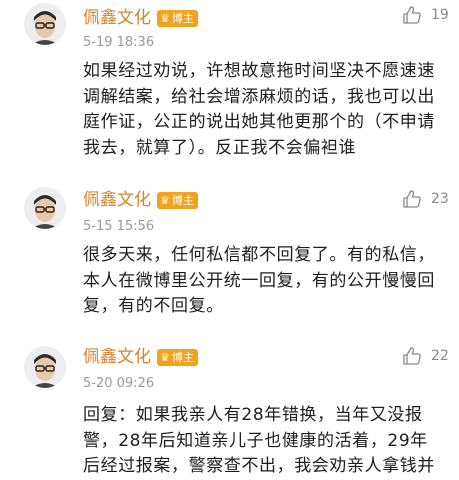  What do you see at coordinates (259, 96) in the screenshot?
I see `comment-line: 调解结案，给社会增添麻烦的话，我也可以出` at bounding box center [259, 96].